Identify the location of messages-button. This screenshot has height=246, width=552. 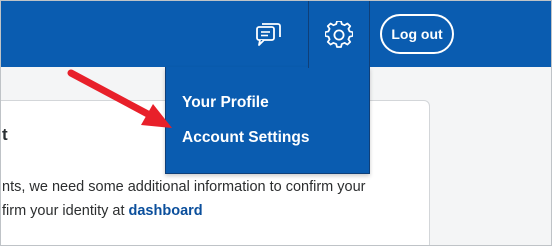
(268, 34).